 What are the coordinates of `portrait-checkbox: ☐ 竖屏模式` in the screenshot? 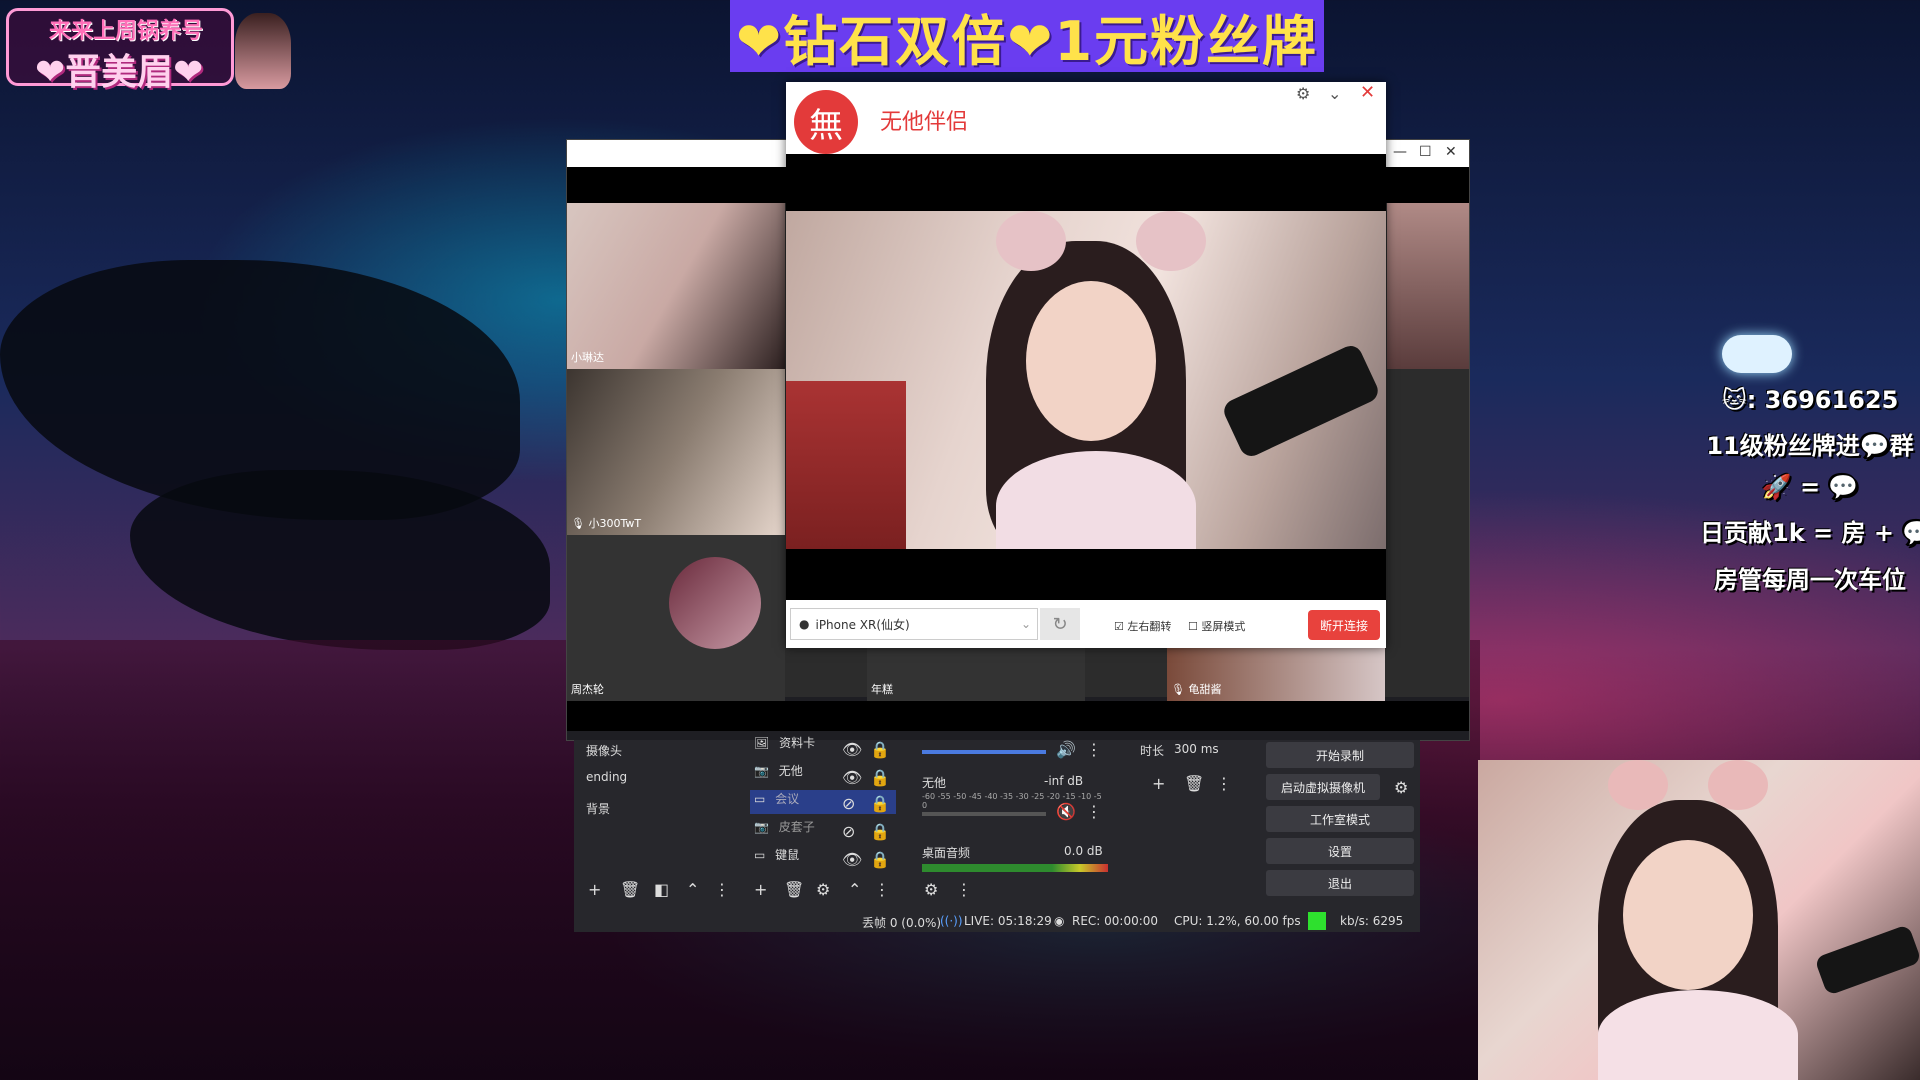 It's located at (1216, 626).